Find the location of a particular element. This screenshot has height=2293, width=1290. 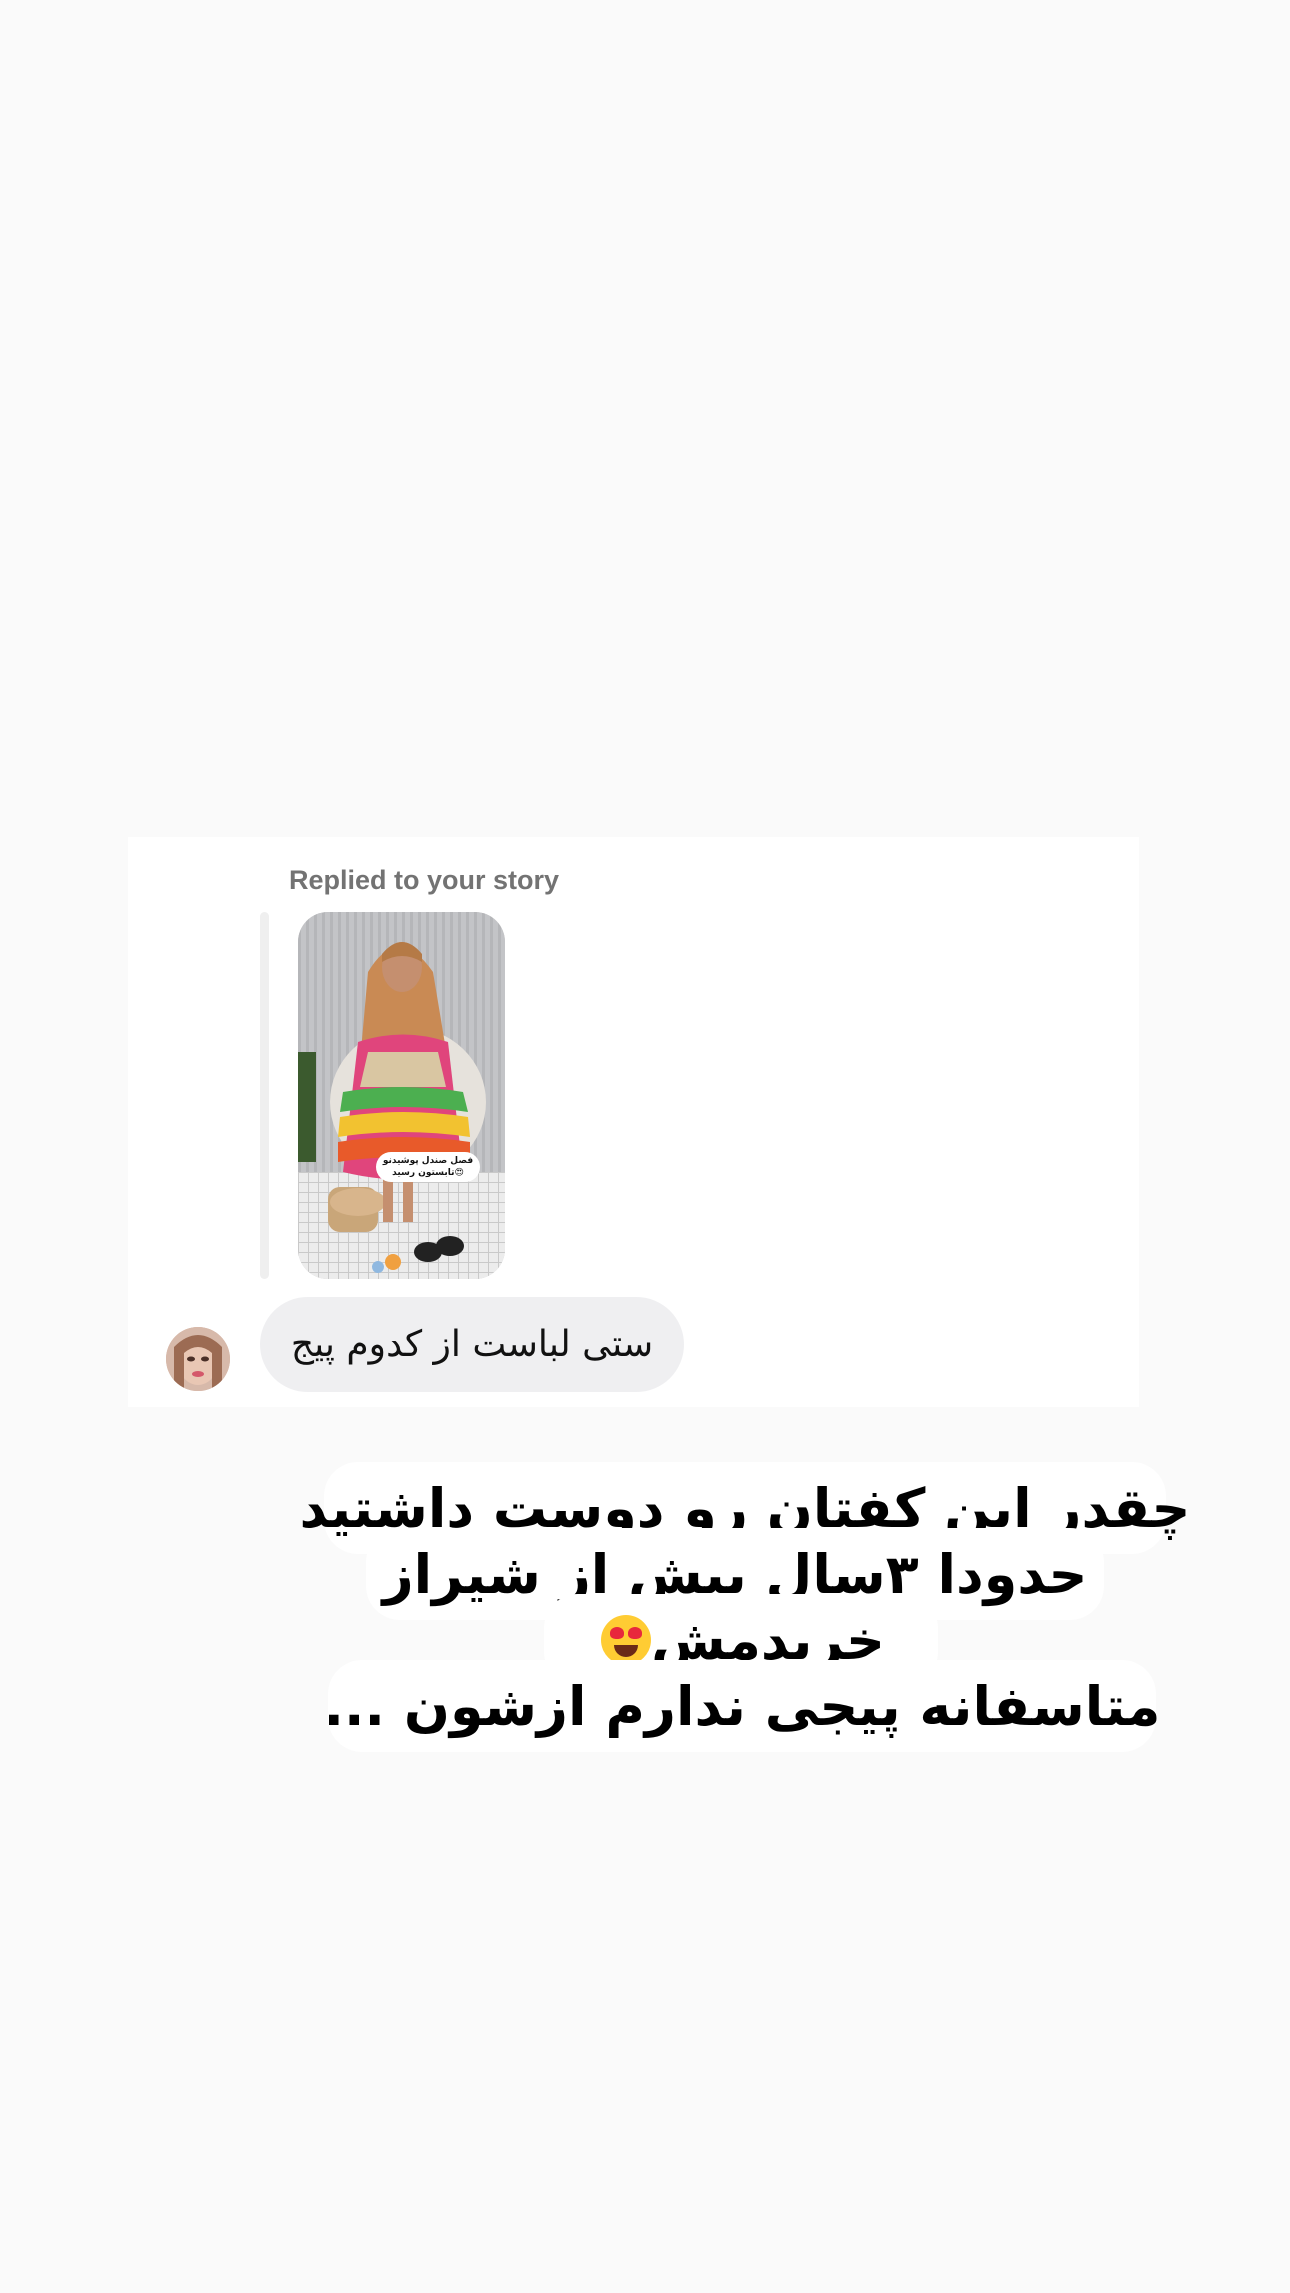

replied-to-story-label: Replied to your story is located at coordinates (424, 880).